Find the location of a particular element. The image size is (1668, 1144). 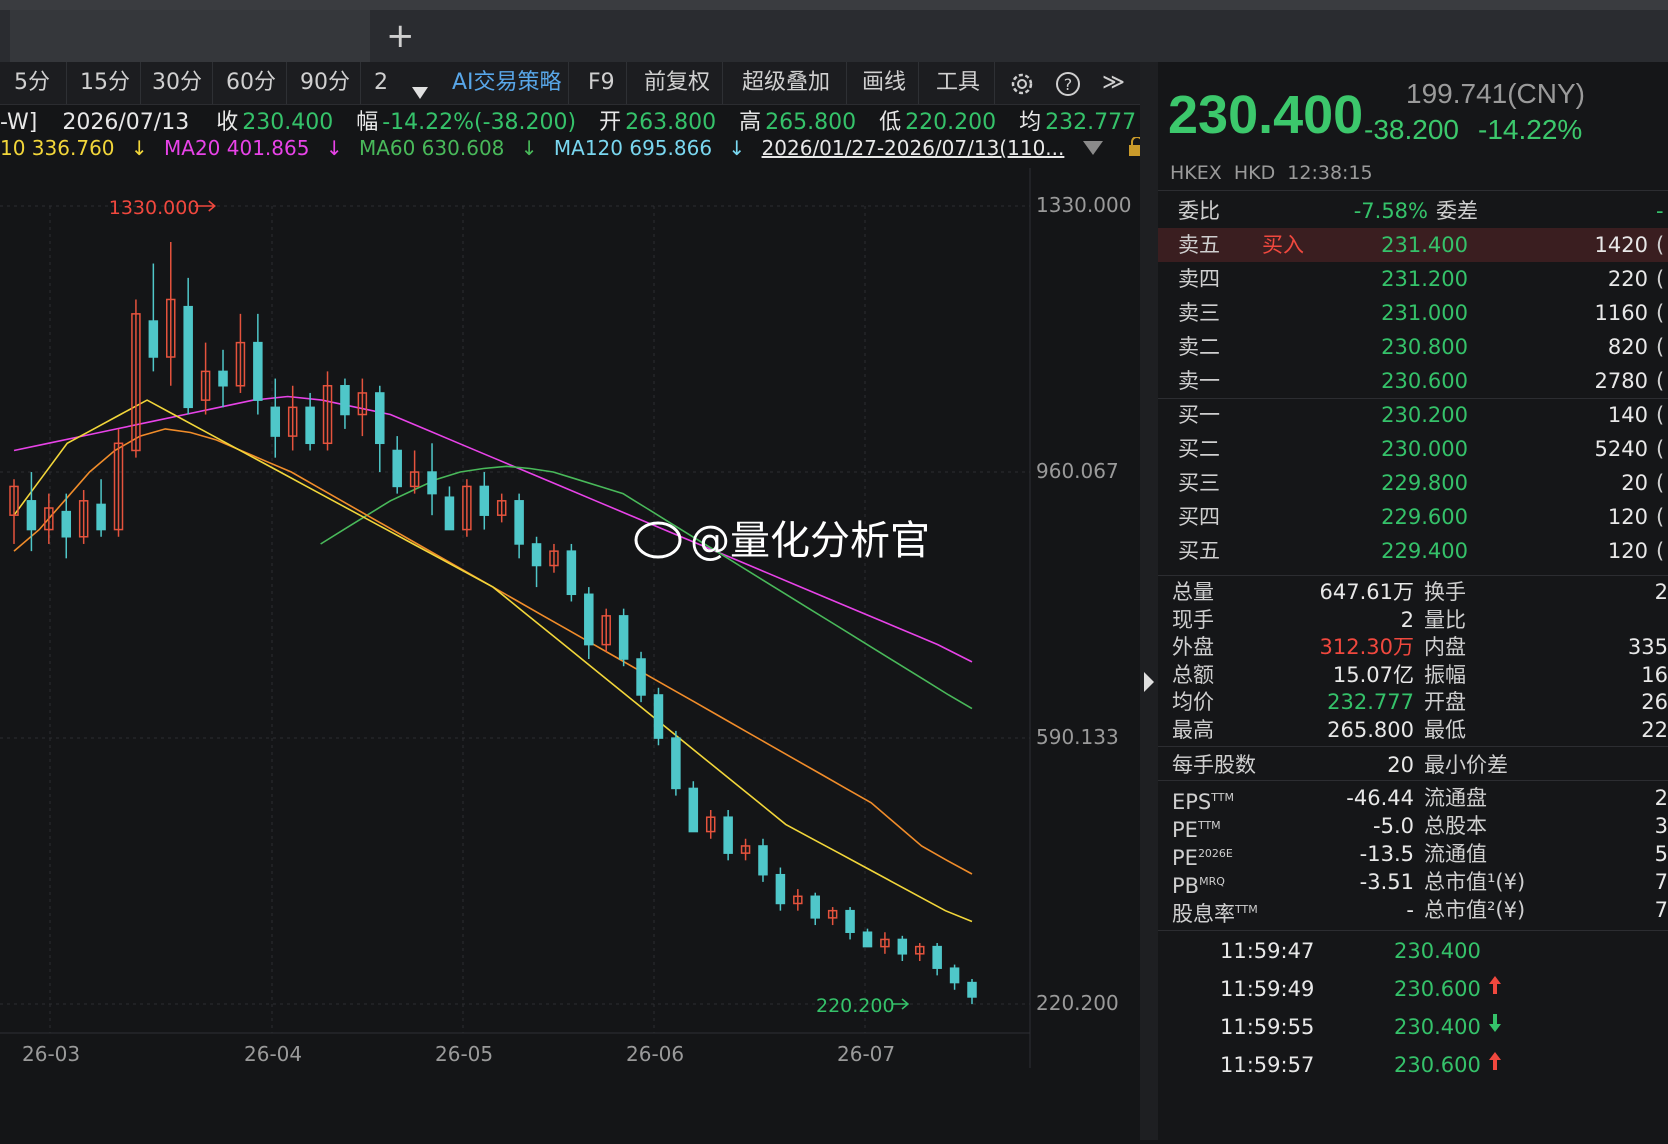

ratio-row: 股息率TTM - 总市值²(¥) 7 is located at coordinates (1413, 911).